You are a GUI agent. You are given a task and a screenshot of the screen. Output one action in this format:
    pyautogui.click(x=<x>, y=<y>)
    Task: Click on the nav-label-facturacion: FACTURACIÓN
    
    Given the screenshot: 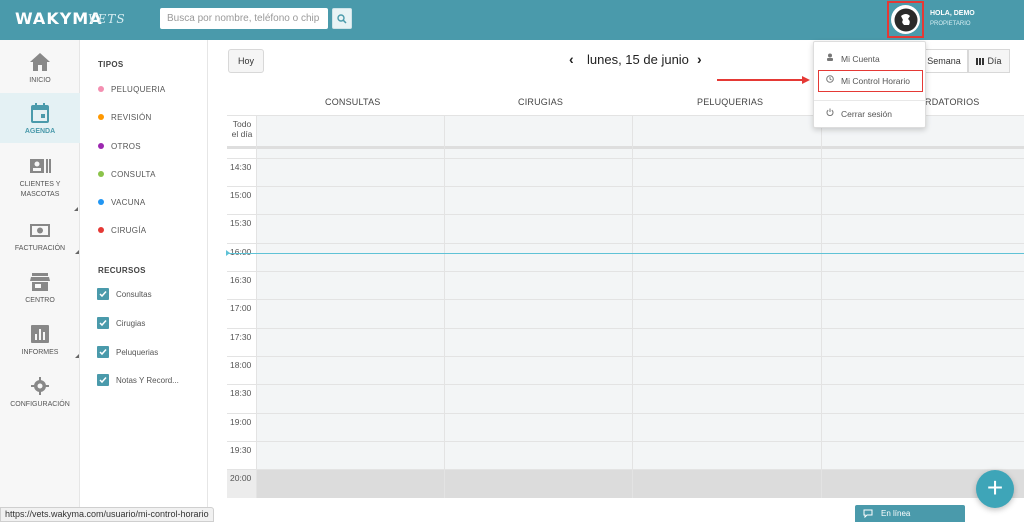 What is the action you would take?
    pyautogui.click(x=40, y=248)
    